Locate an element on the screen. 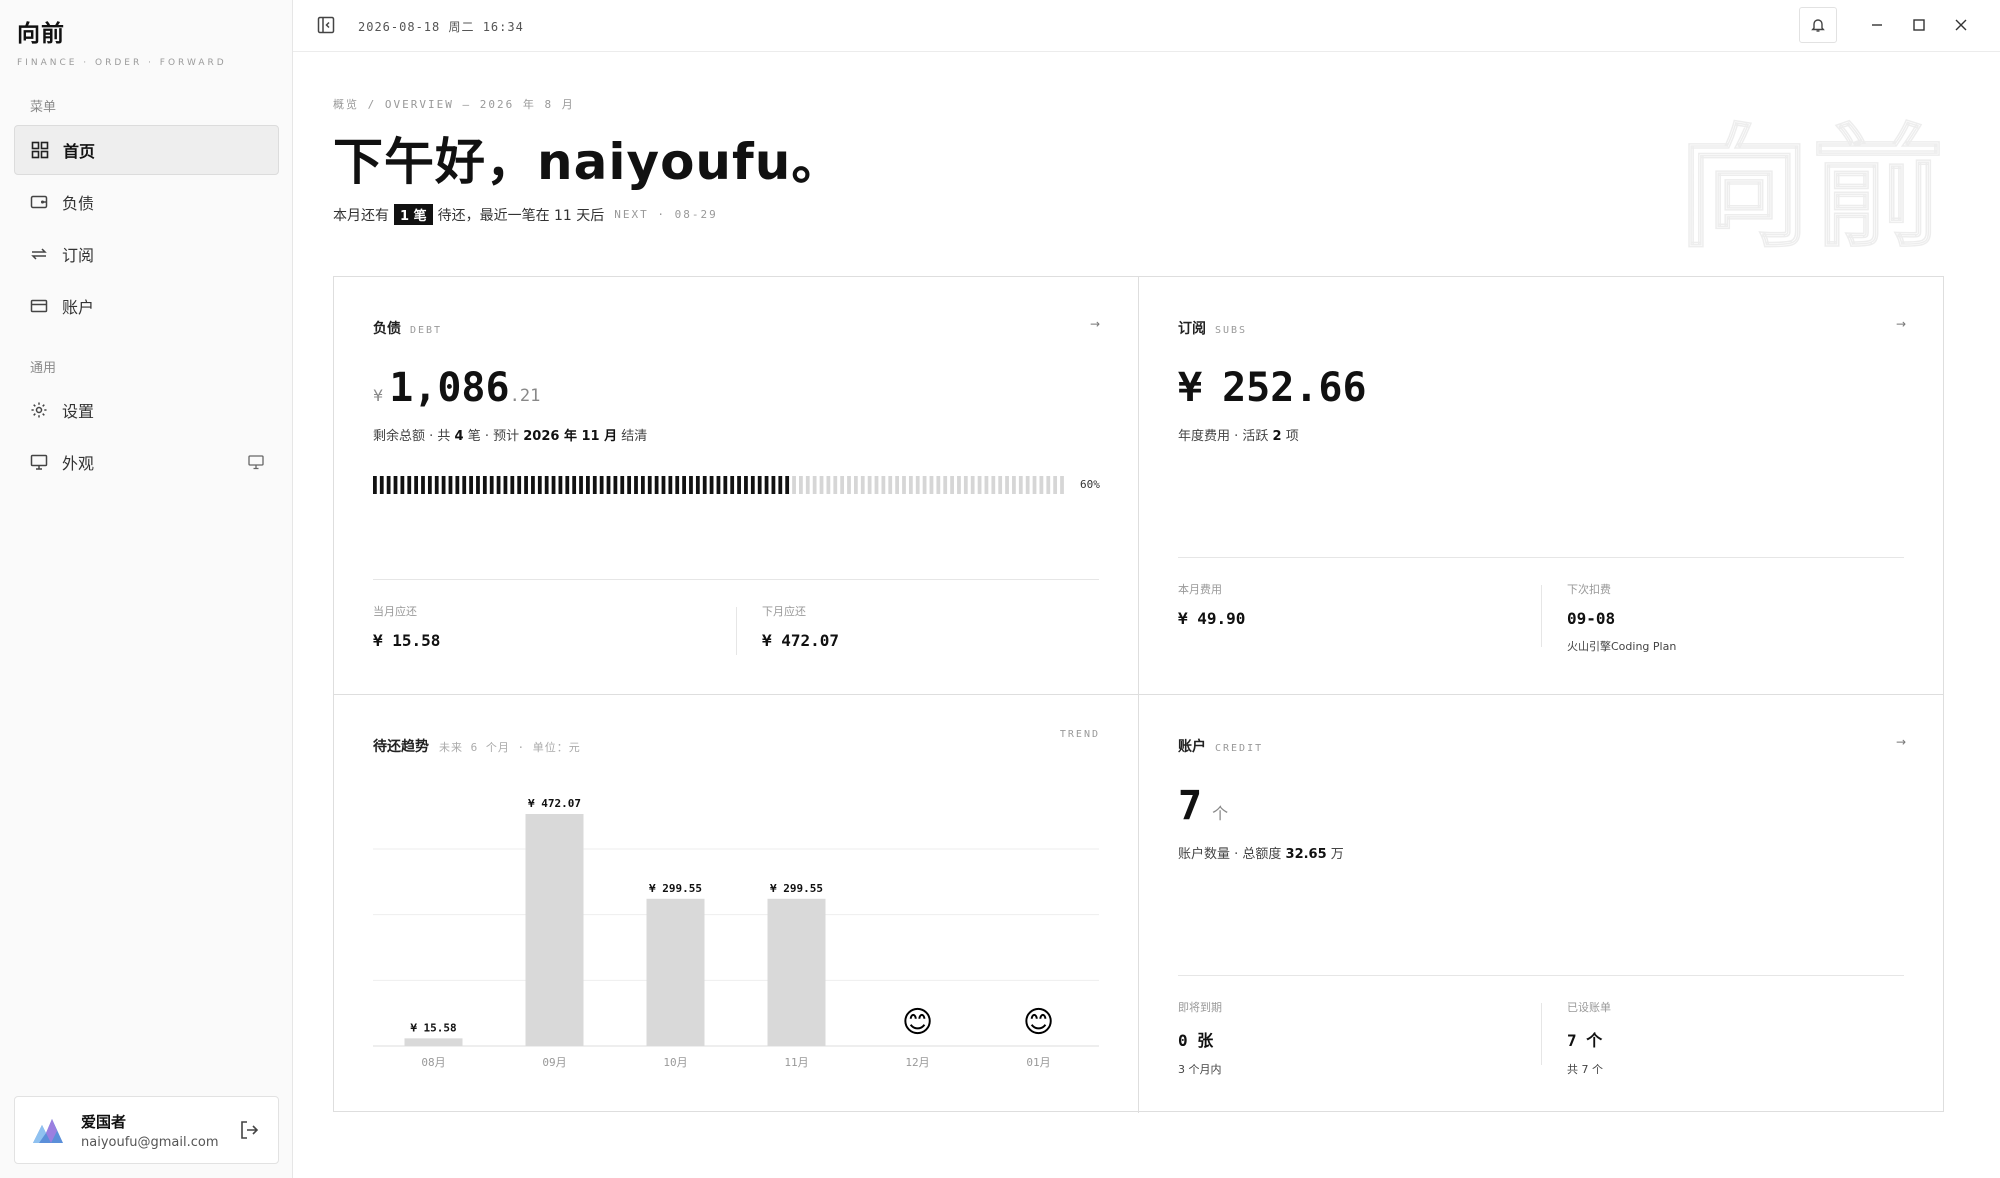 The width and height of the screenshot is (2000, 1178). desc-text: 账户数量 · 总额度 is located at coordinates (1232, 854).